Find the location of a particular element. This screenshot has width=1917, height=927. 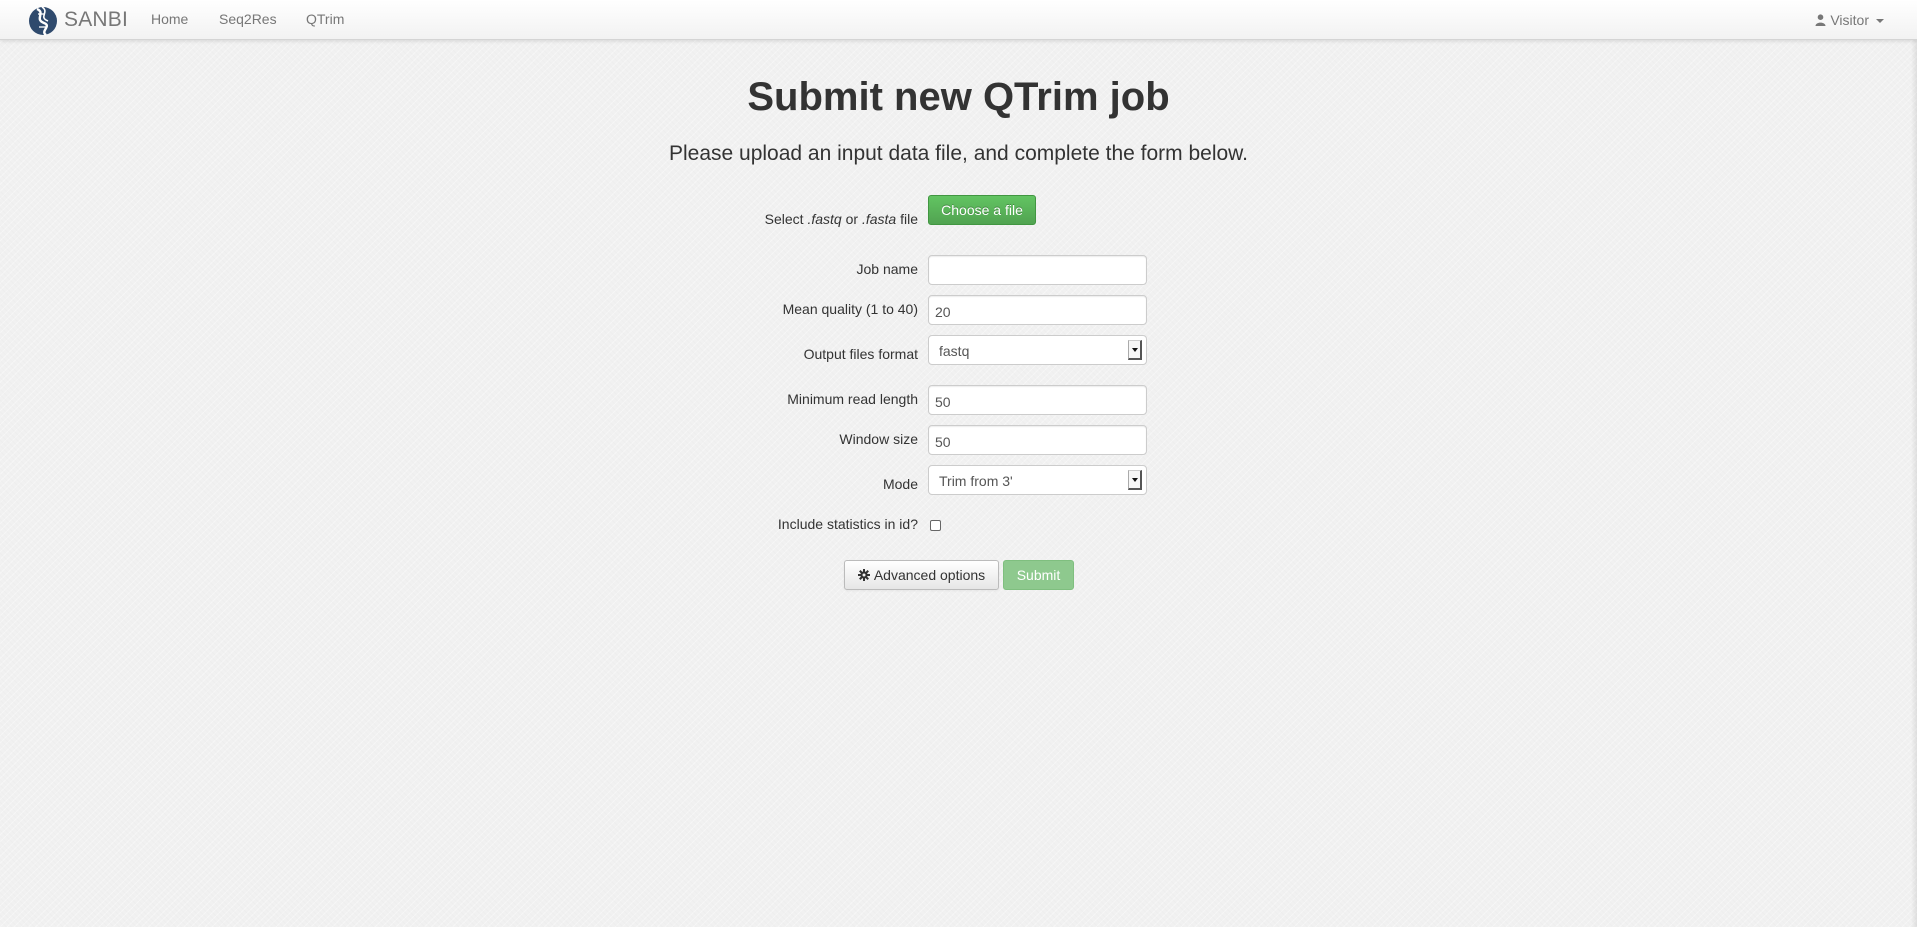

brand-name: SANBI is located at coordinates (96, 19).